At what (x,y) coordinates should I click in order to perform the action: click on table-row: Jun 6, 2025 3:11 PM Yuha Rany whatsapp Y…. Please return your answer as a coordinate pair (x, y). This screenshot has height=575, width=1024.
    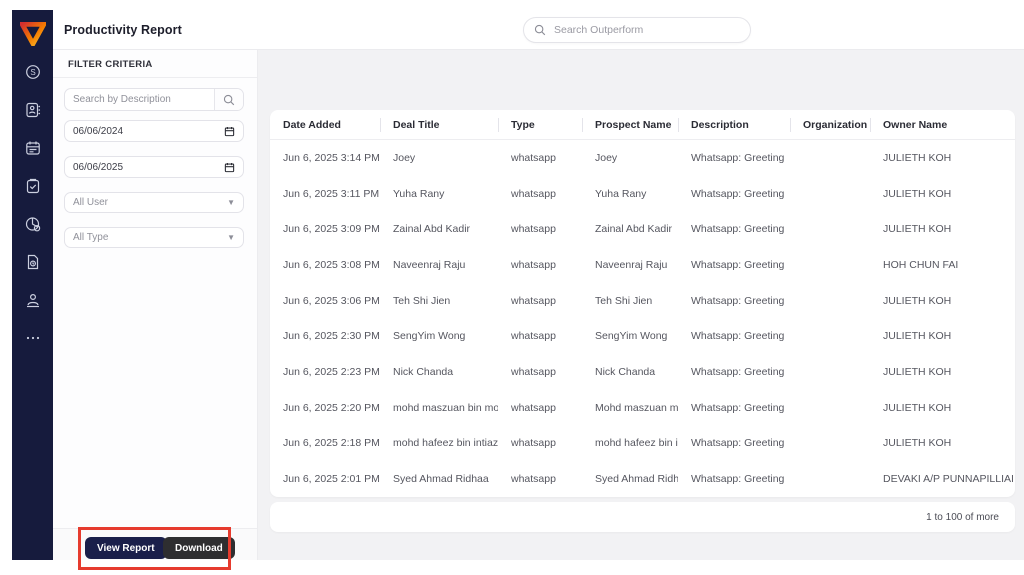
    Looking at the image, I should click on (642, 194).